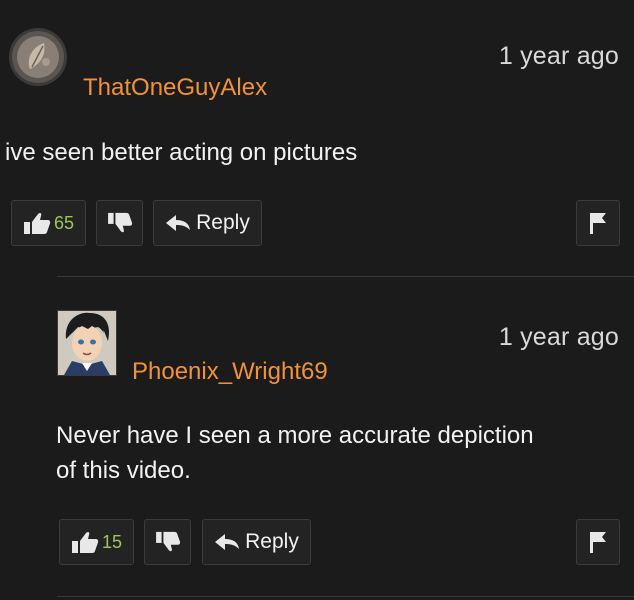 The image size is (634, 600). I want to click on comment-username: ThatOneGuyAlex, so click(175, 88).